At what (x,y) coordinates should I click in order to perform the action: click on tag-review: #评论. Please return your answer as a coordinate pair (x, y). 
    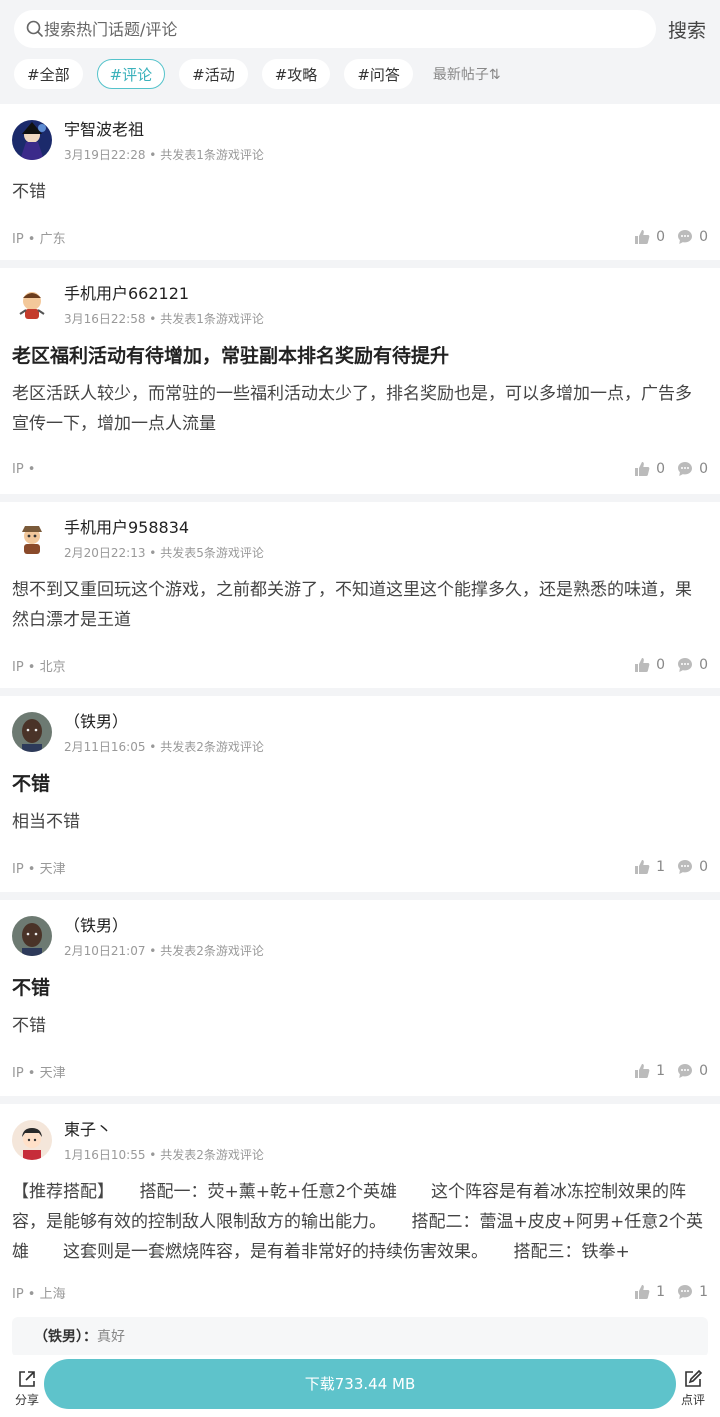
    Looking at the image, I should click on (131, 74).